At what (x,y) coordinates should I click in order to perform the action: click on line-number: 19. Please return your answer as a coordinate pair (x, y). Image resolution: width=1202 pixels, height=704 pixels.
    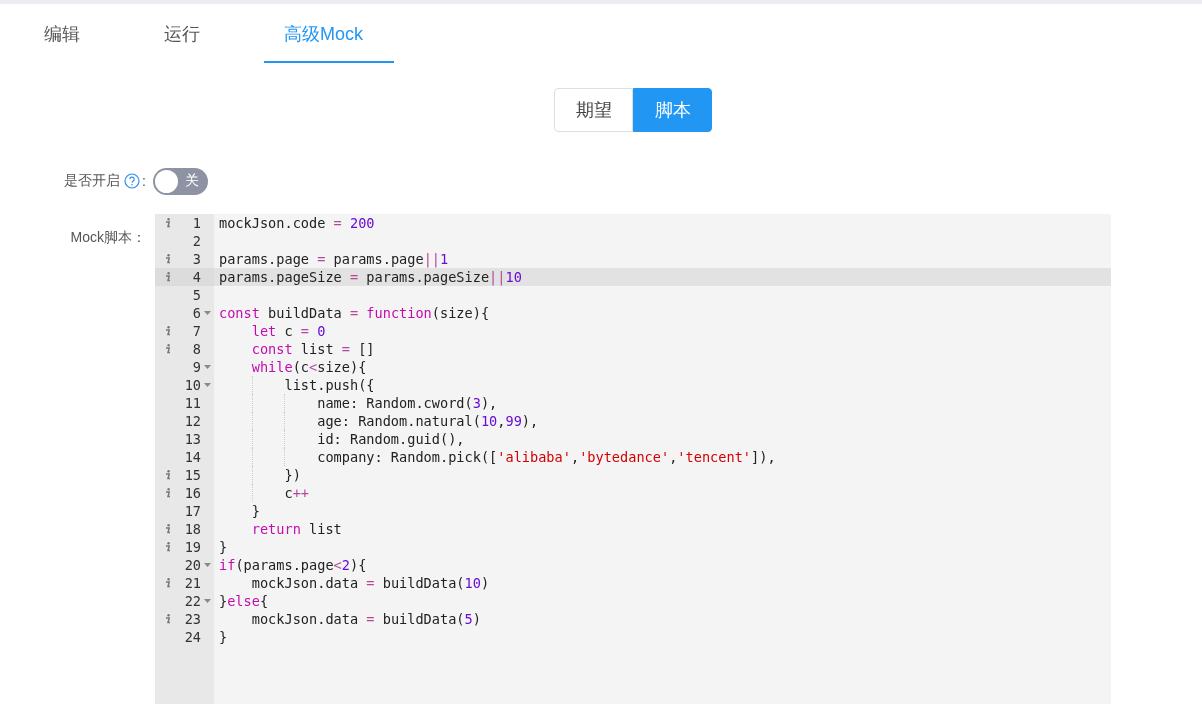
    Looking at the image, I should click on (192, 547).